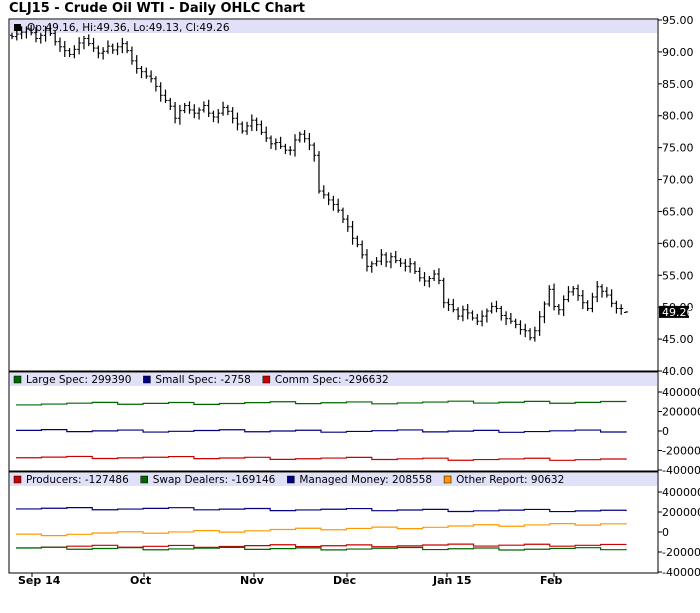  Describe the element at coordinates (678, 243) in the screenshot. I see `y-tick-label: 60.00` at that location.